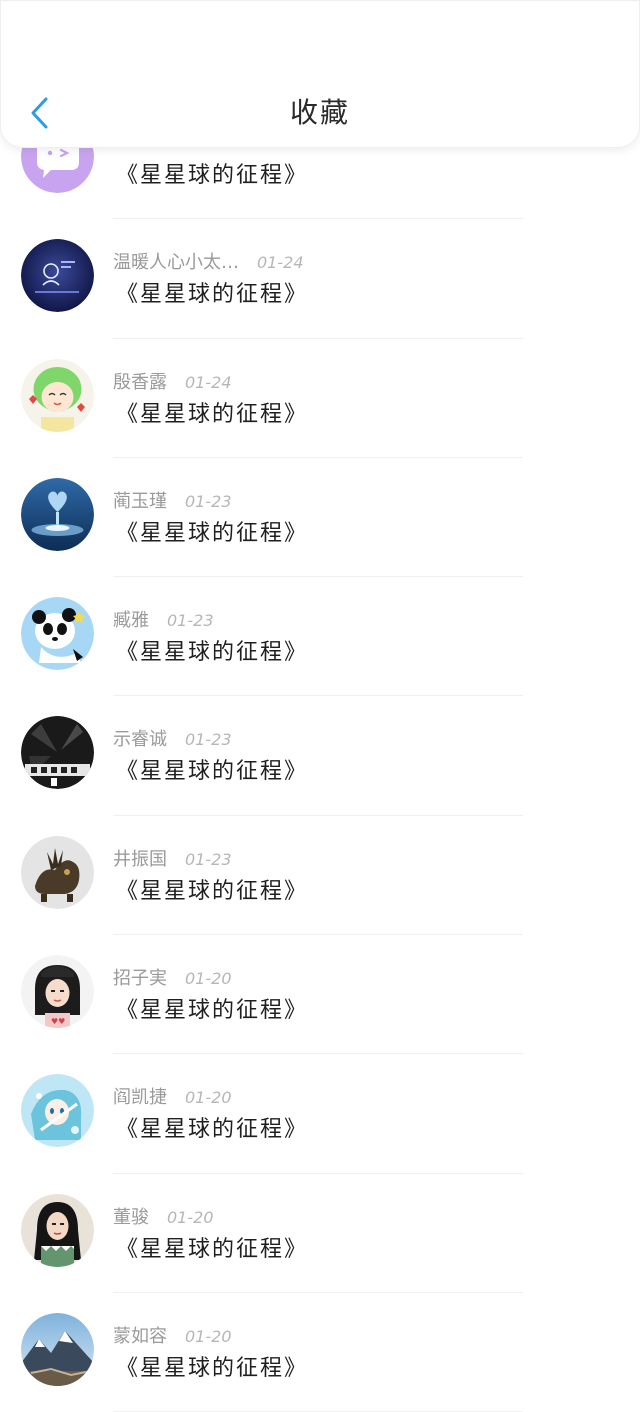 The height and width of the screenshot is (1412, 640). What do you see at coordinates (320, 398) in the screenshot?
I see `list-item: 殷香露 01-24 《星星球的征程》` at bounding box center [320, 398].